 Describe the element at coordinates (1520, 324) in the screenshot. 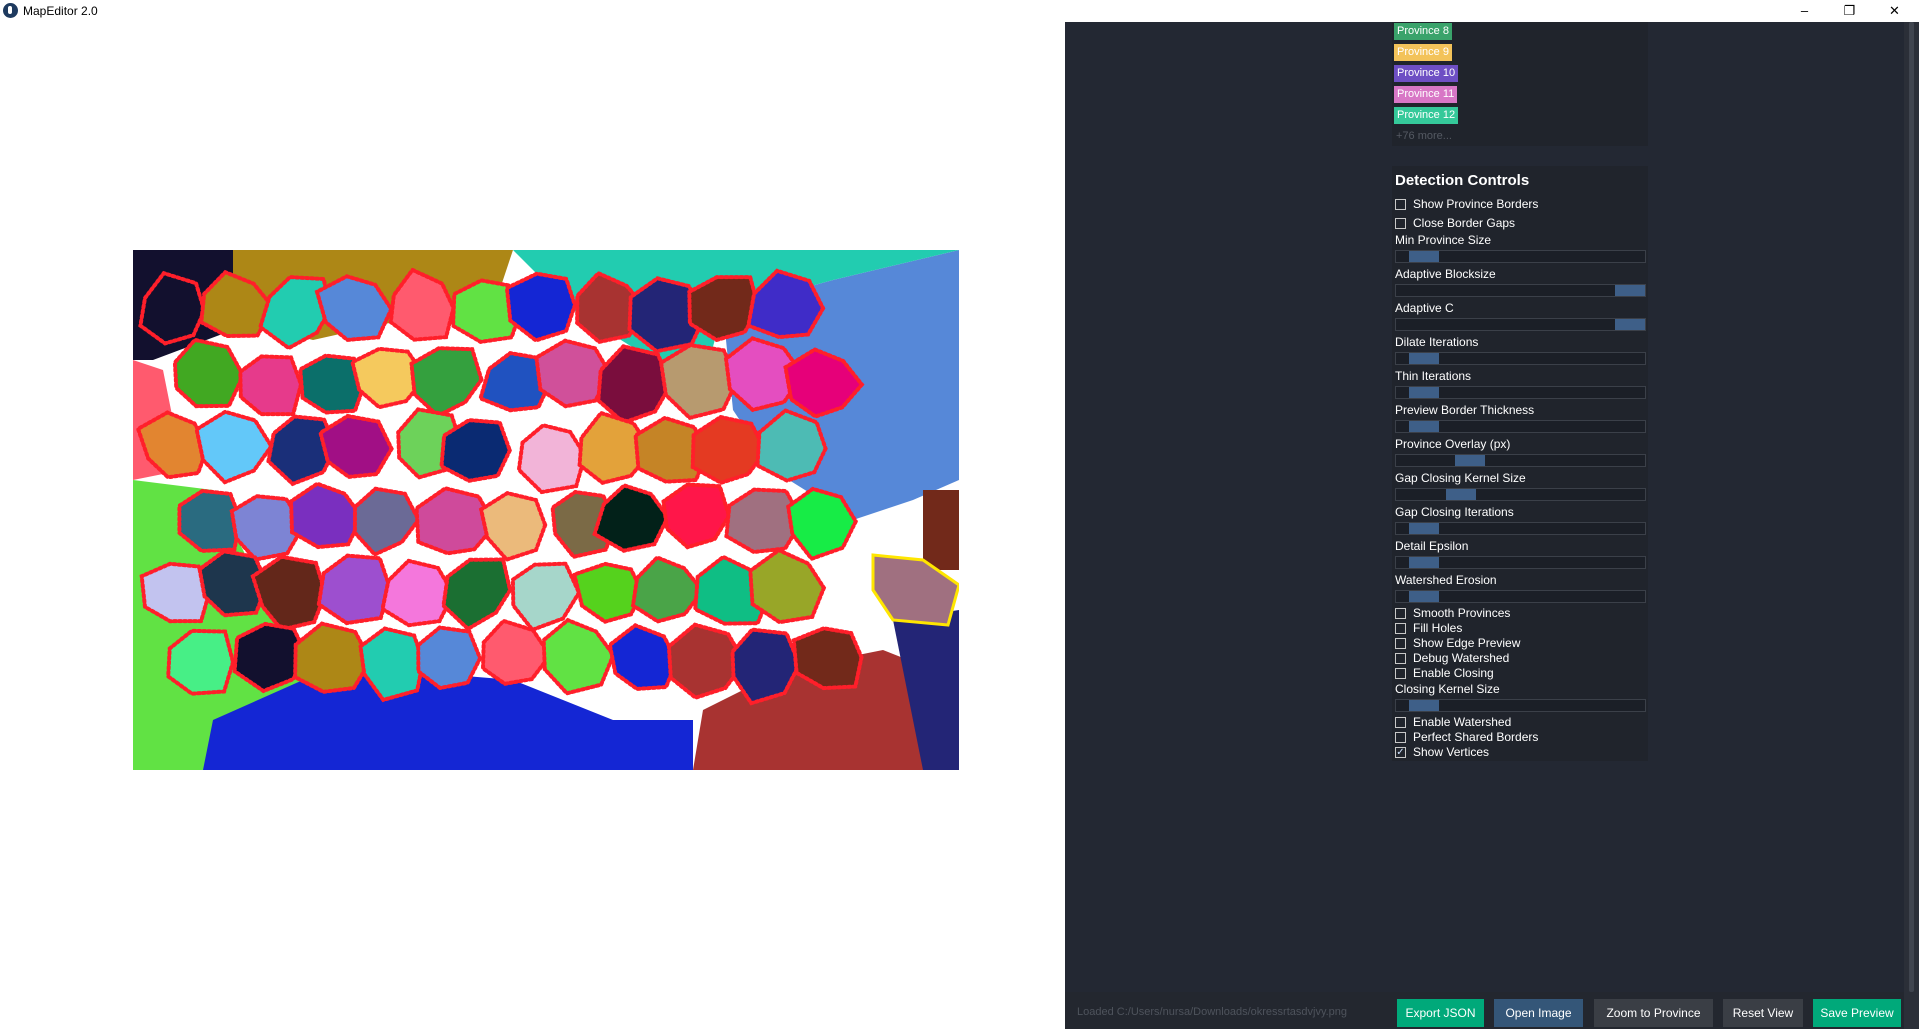

I see `adaptive-c-slider` at that location.